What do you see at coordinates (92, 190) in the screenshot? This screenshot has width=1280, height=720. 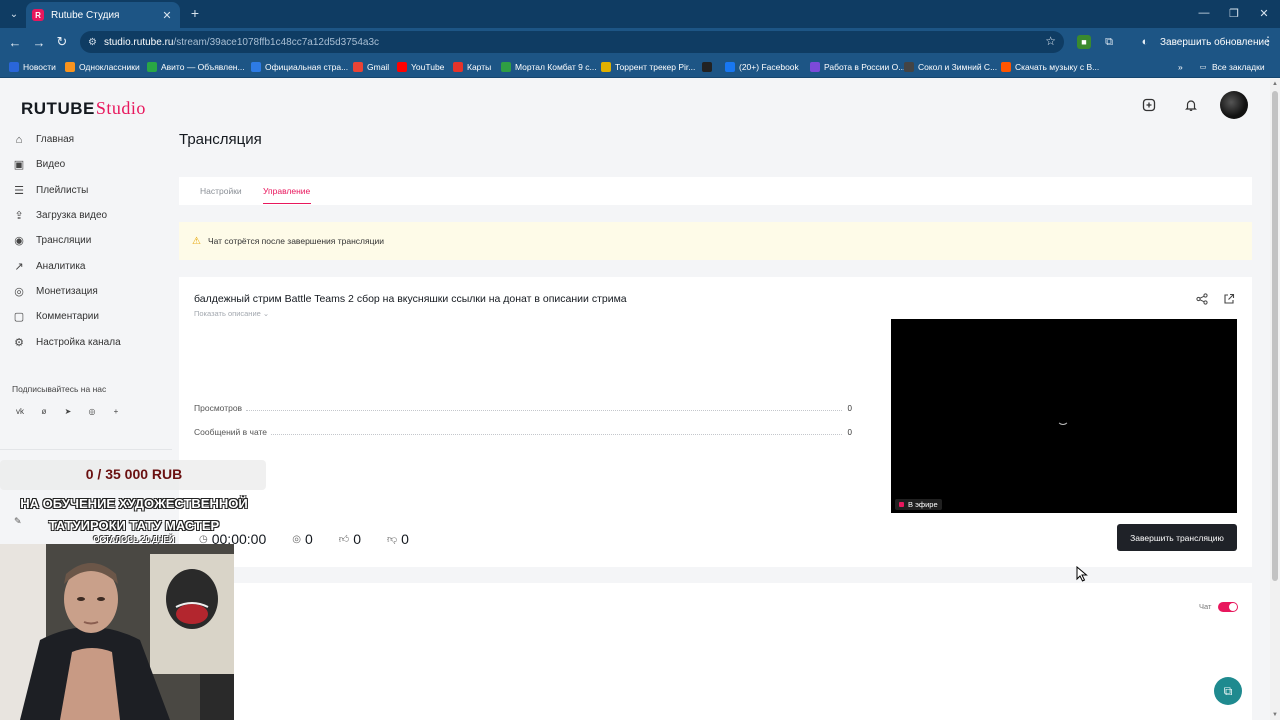 I see `sidebar-item-playlist: ☰ Плейлисты` at bounding box center [92, 190].